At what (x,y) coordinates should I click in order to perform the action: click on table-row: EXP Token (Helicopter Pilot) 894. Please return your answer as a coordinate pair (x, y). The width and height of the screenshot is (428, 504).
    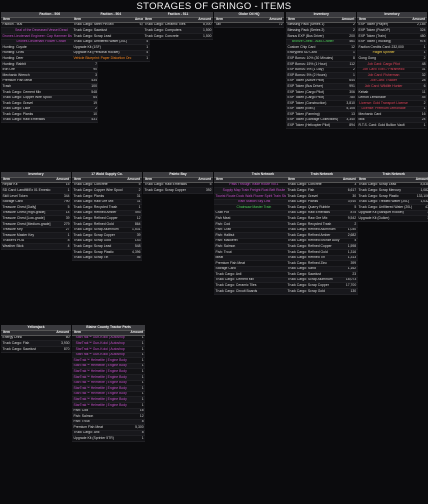
    Looking at the image, I should click on (321, 126).